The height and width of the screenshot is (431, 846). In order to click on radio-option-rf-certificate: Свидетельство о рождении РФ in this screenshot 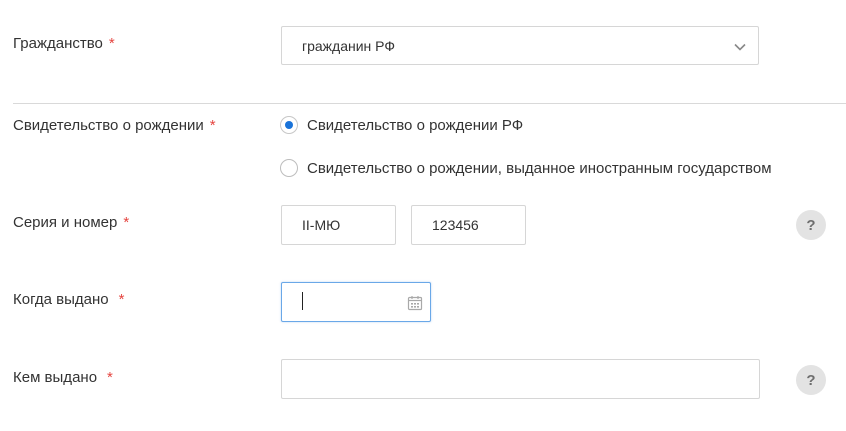, I will do `click(401, 125)`.